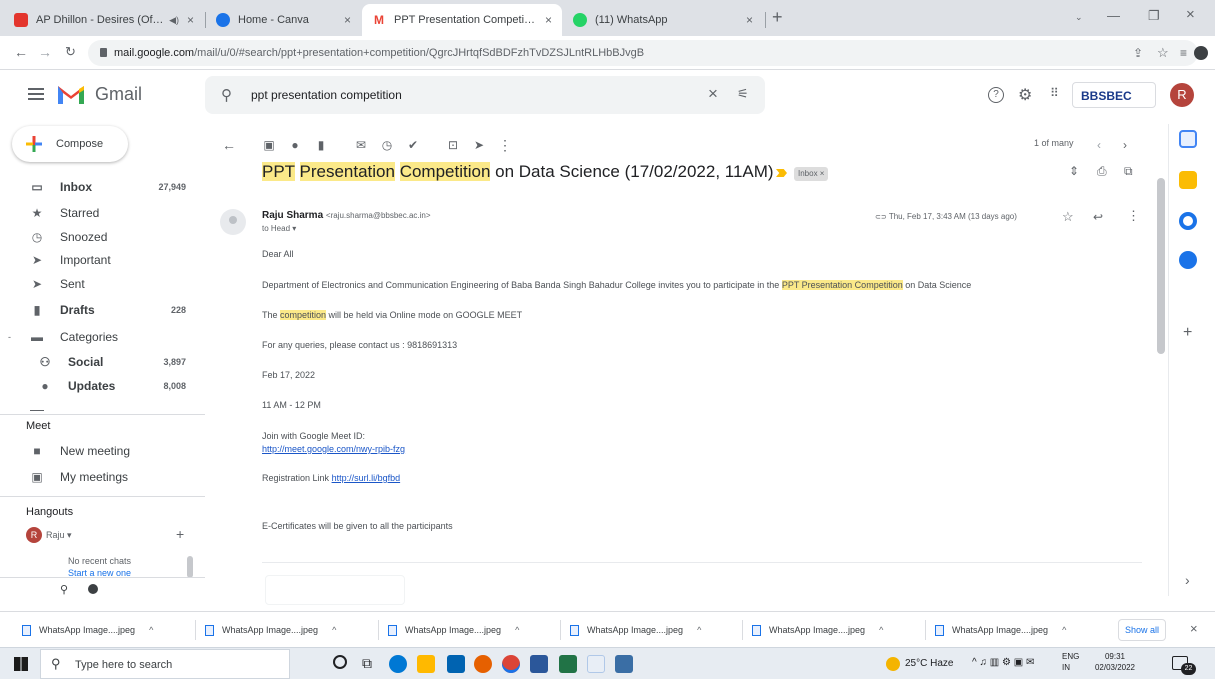 The height and width of the screenshot is (679, 1215). I want to click on main-menu-icon, so click(36, 89).